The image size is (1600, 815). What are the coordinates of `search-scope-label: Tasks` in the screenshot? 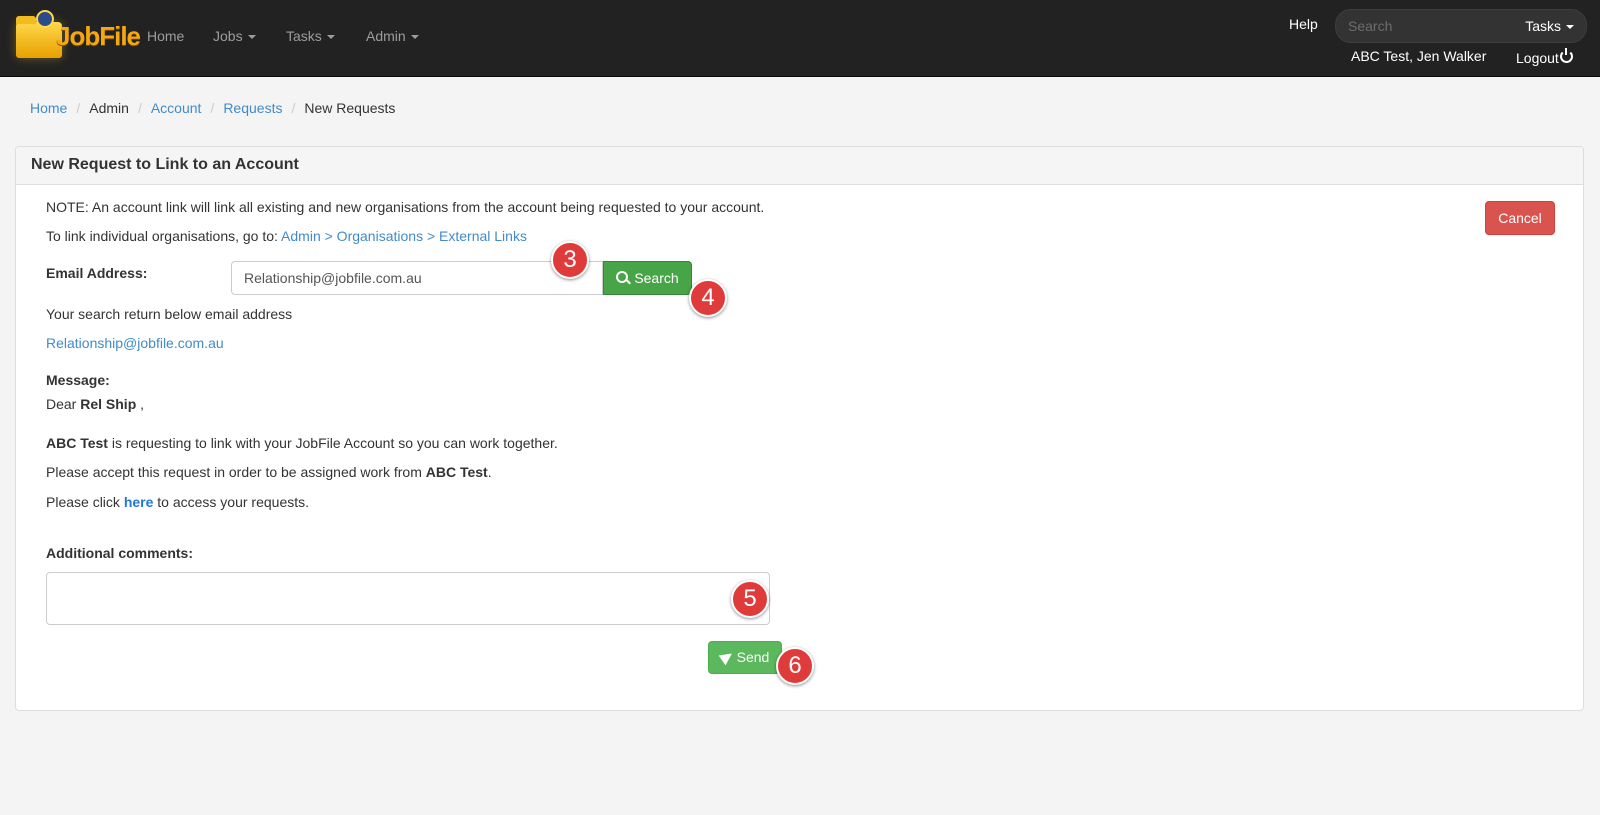 It's located at (1543, 26).